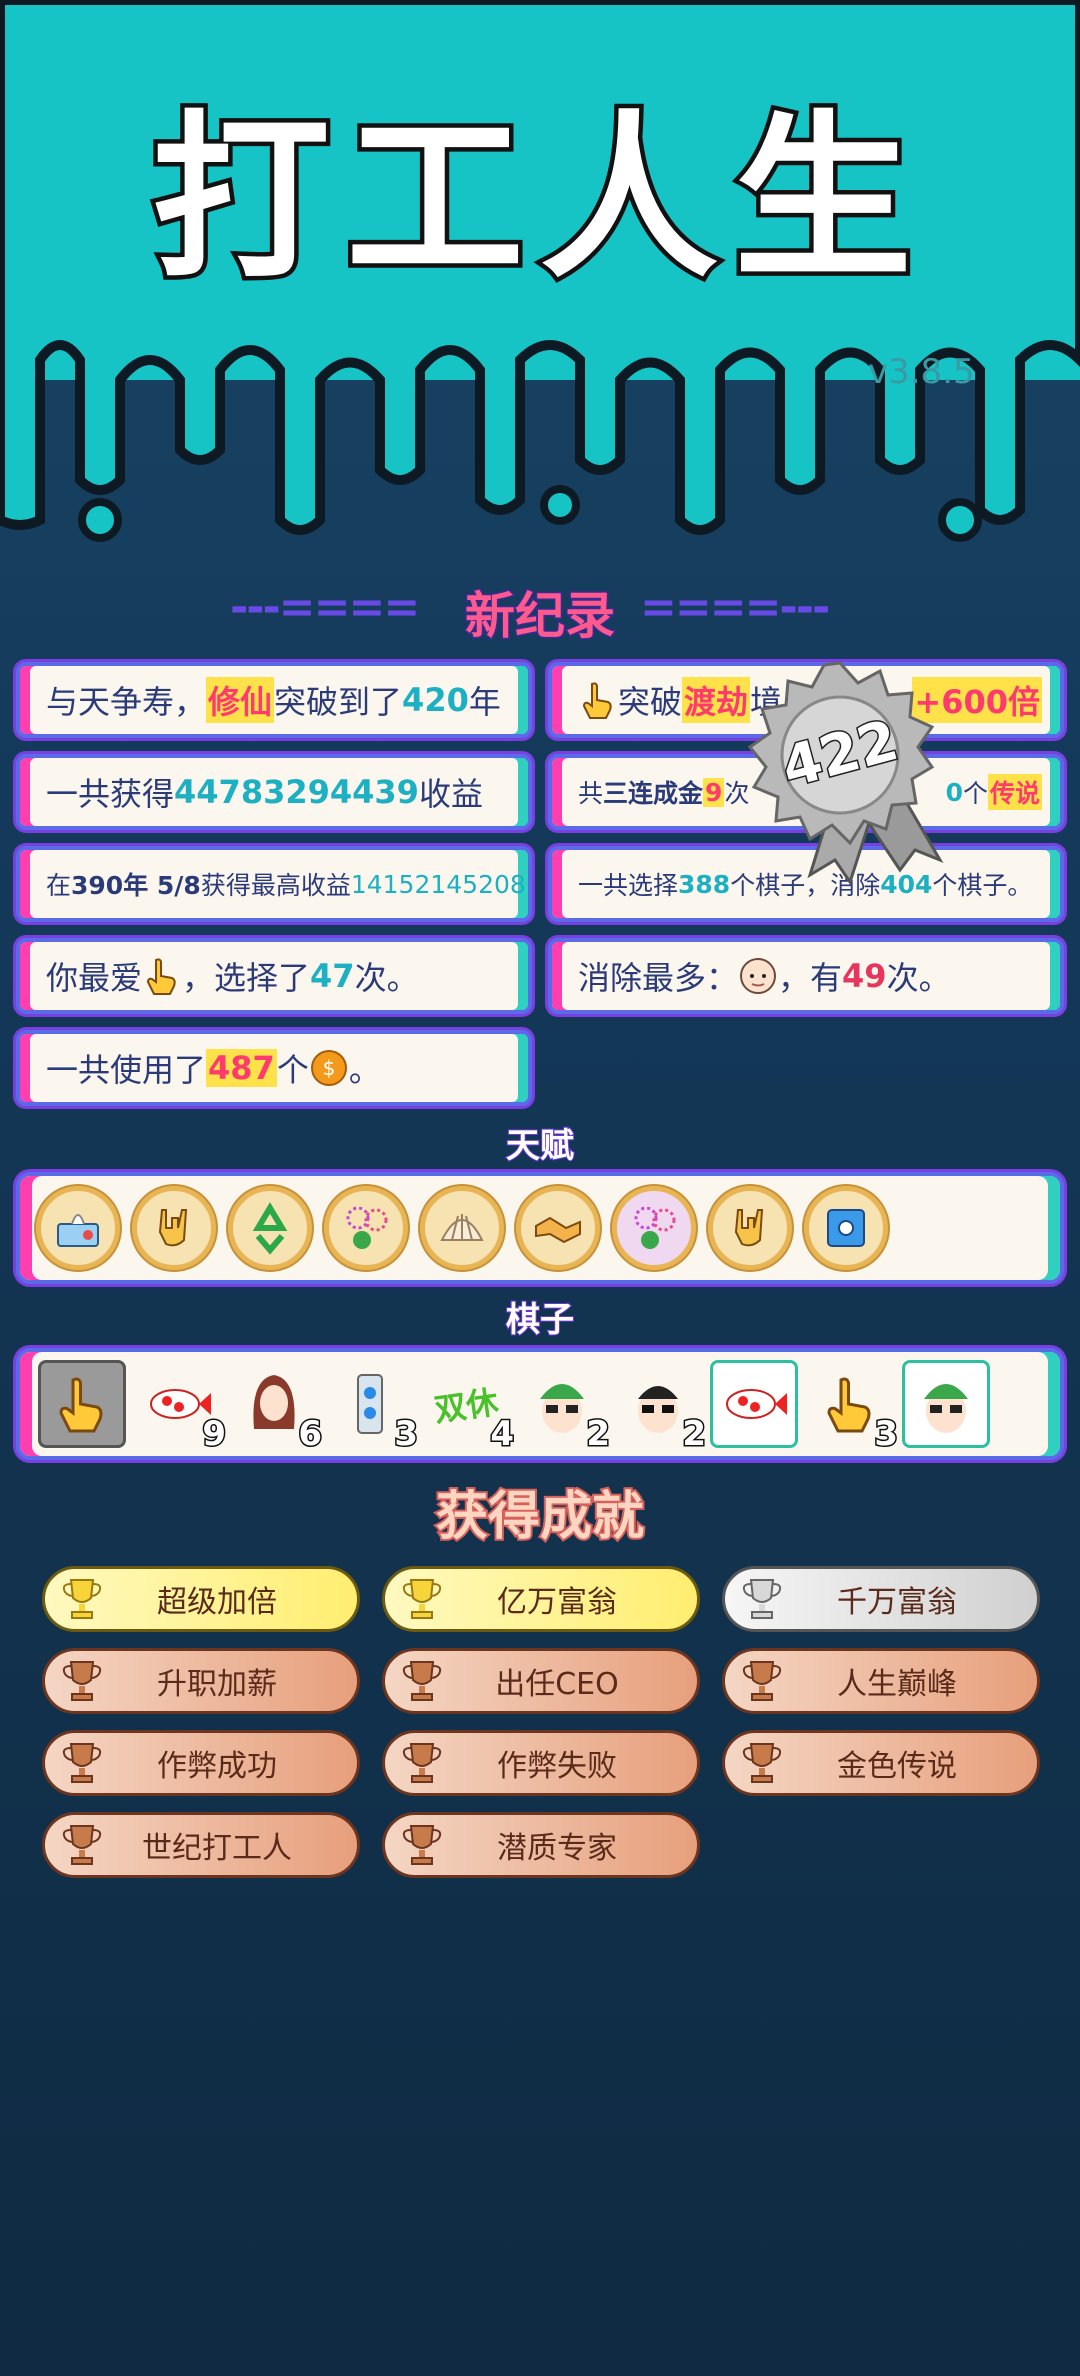 Image resolution: width=1080 pixels, height=2376 pixels. Describe the element at coordinates (332, 976) in the screenshot. I see `record-value: 47` at that location.